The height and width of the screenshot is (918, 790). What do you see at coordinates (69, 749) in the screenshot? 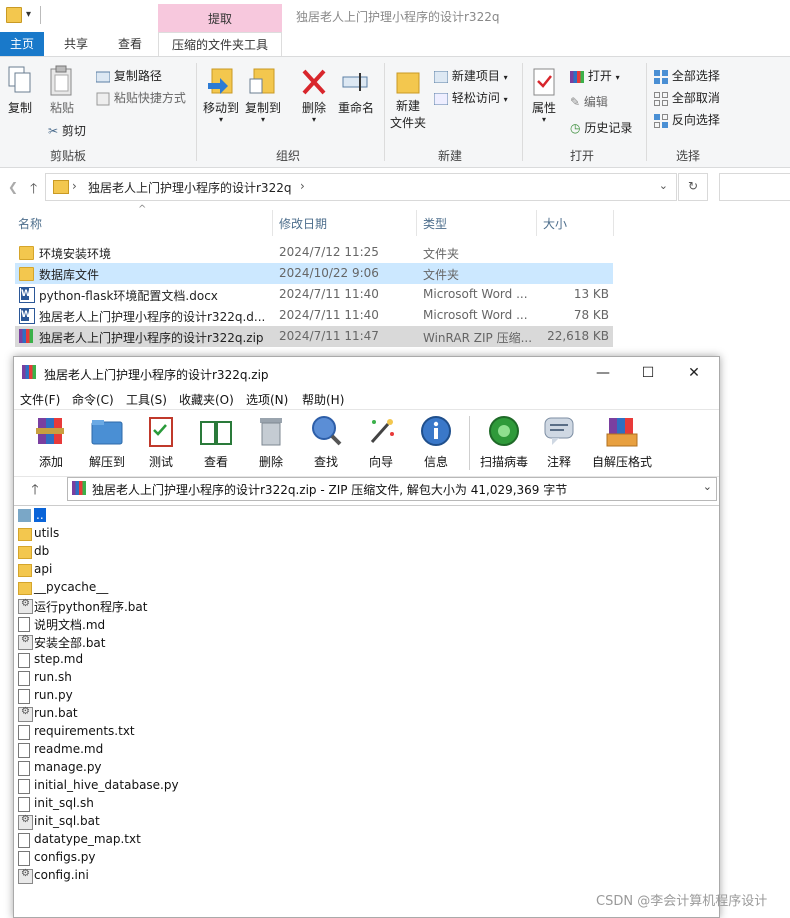
I see `entry-name: readme.md` at bounding box center [69, 749].